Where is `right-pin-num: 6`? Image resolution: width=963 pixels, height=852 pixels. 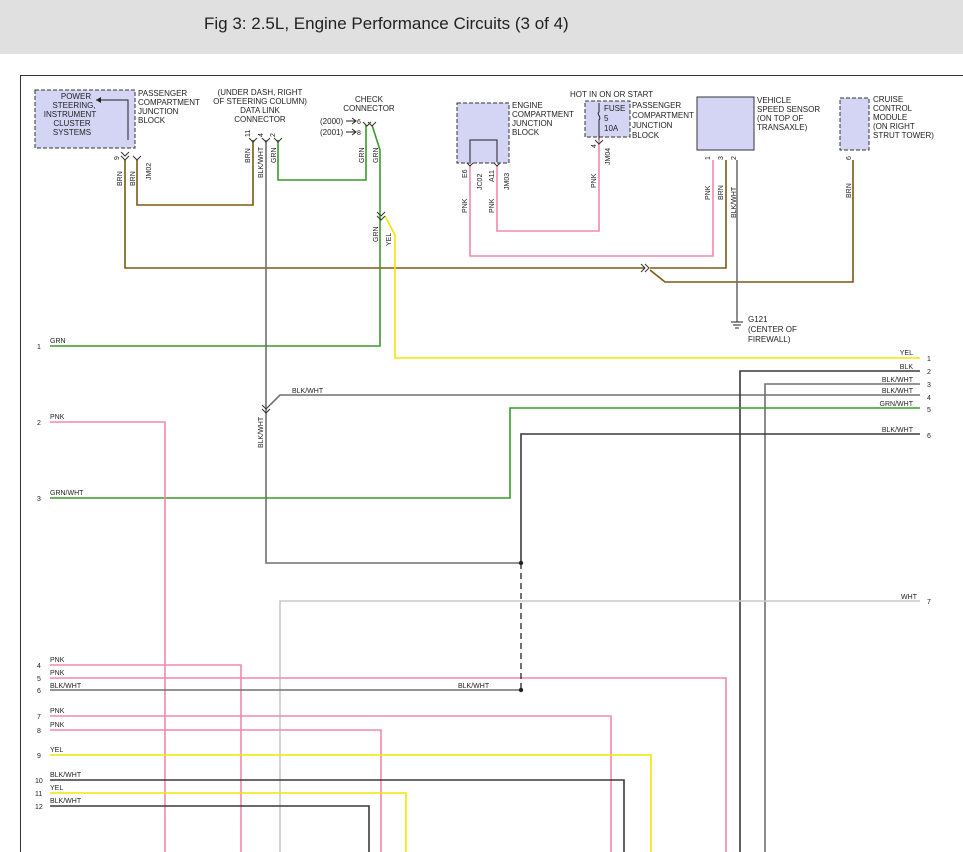
right-pin-num: 6 is located at coordinates (929, 436).